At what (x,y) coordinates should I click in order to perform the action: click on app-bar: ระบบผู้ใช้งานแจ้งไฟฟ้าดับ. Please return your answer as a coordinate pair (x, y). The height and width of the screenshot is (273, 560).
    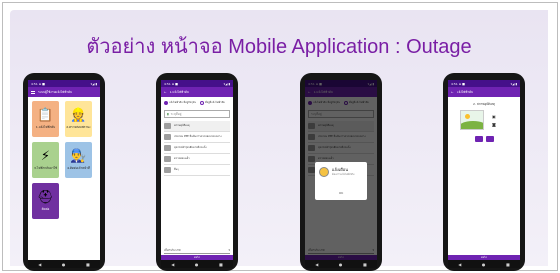
    Looking at the image, I should click on (64, 92).